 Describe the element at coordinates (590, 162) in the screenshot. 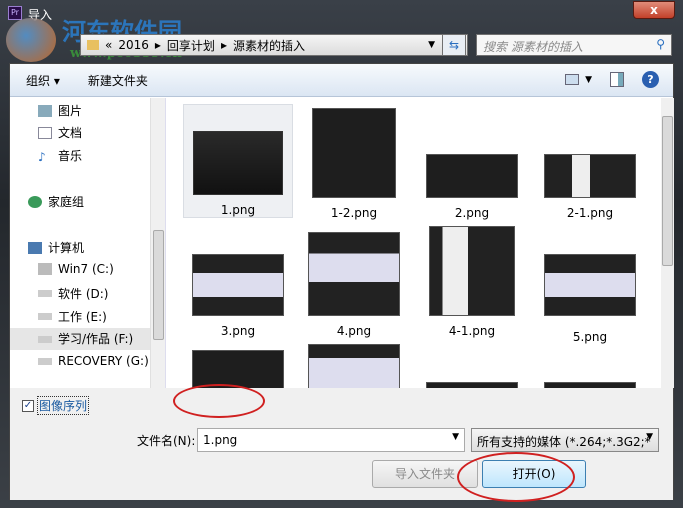

I see `file-item: 2-1.png` at that location.